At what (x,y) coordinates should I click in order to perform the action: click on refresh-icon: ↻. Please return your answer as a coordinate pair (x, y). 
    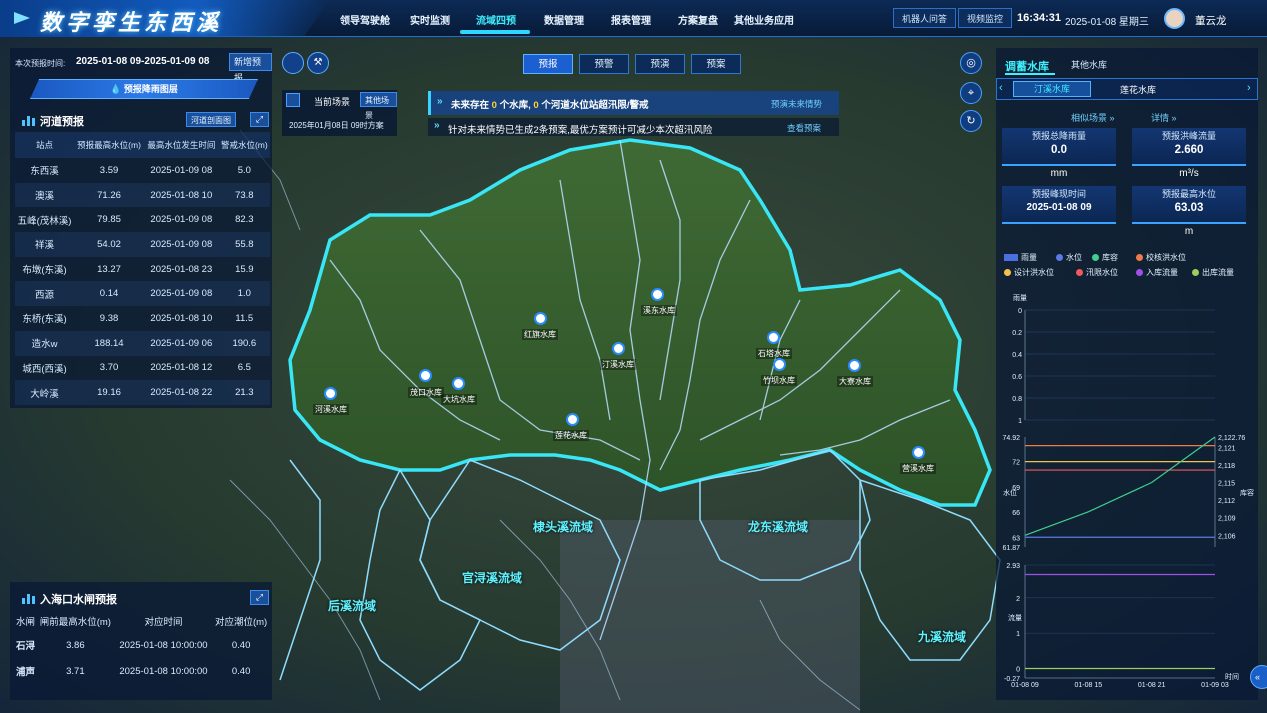
    Looking at the image, I should click on (971, 121).